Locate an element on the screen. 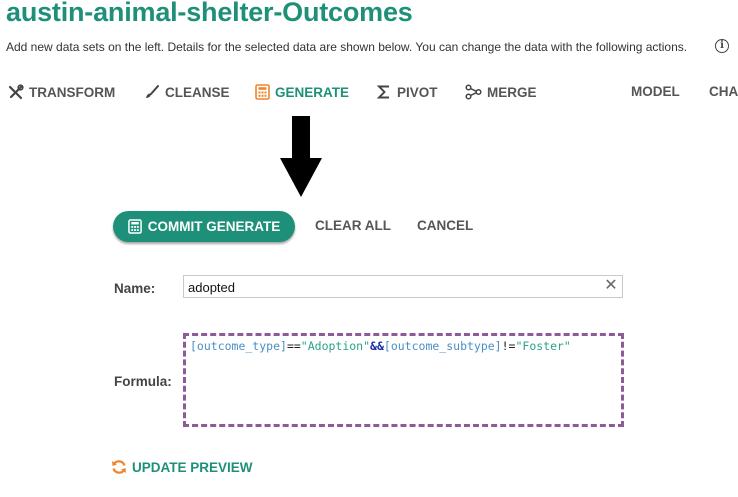 The height and width of the screenshot is (497, 738). formula-label: Formula: is located at coordinates (143, 381).